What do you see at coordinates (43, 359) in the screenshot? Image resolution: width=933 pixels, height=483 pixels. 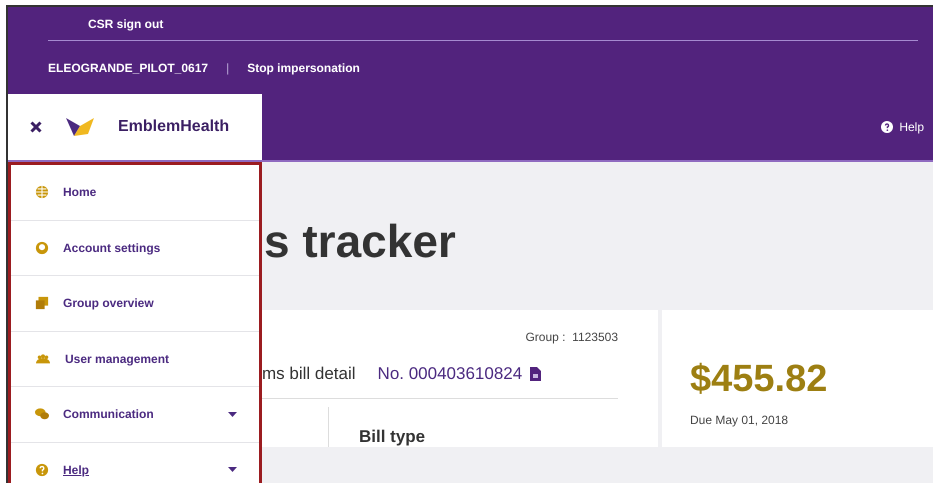 I see `users-icon` at bounding box center [43, 359].